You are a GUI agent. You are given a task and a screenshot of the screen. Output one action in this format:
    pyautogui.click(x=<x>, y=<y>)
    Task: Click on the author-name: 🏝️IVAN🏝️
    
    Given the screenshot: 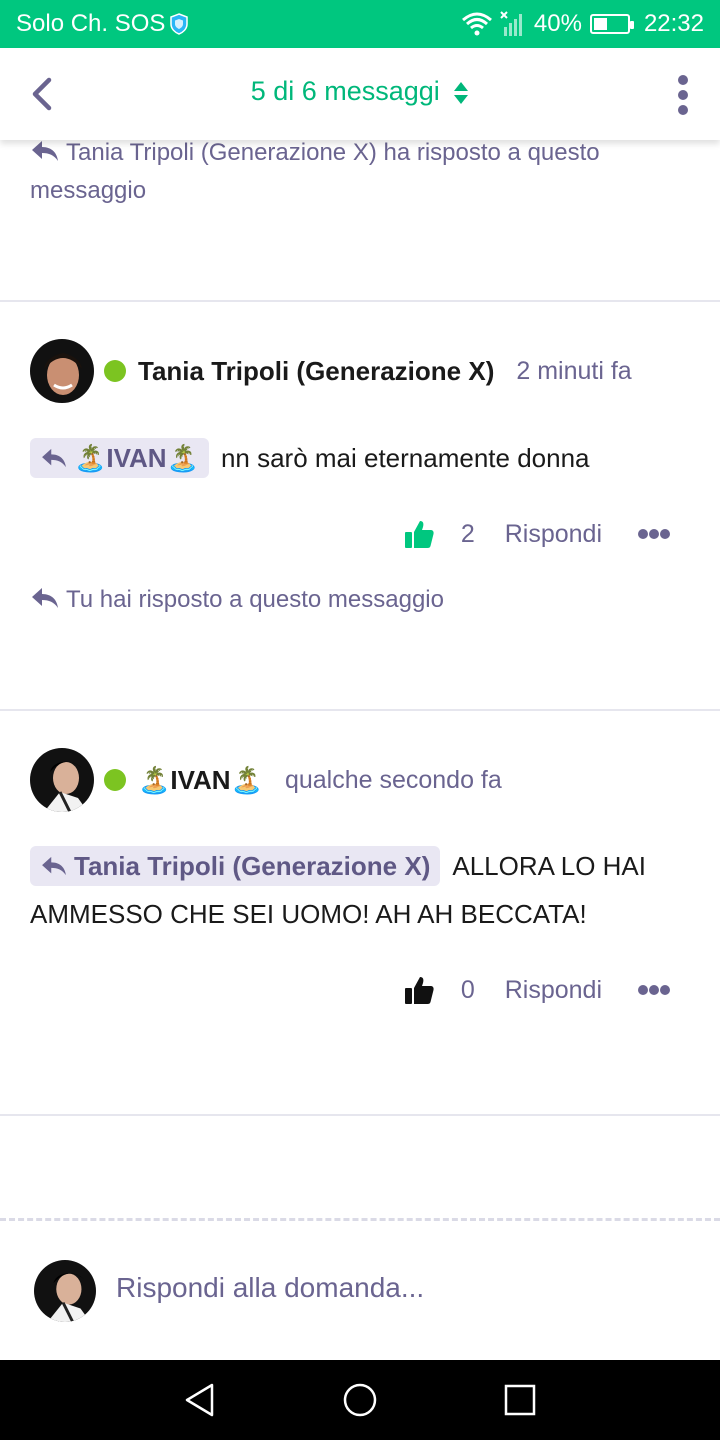 What is the action you would take?
    pyautogui.click(x=200, y=780)
    